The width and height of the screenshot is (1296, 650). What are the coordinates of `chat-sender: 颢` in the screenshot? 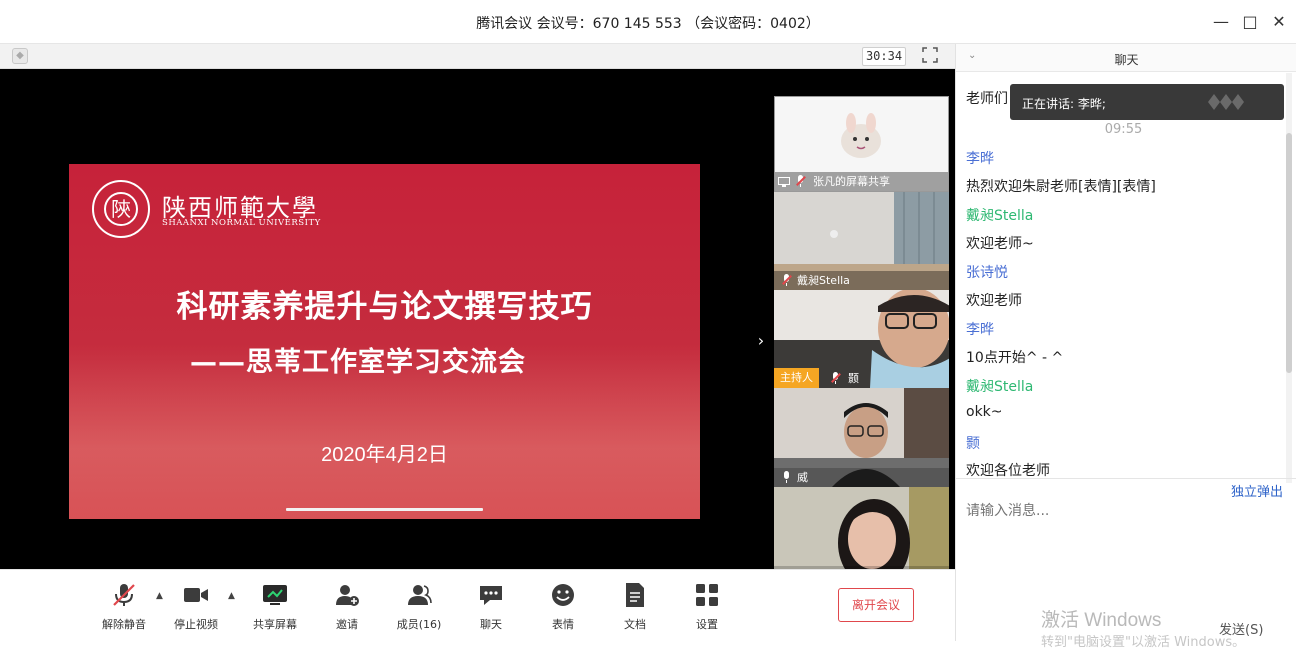 It's located at (973, 444).